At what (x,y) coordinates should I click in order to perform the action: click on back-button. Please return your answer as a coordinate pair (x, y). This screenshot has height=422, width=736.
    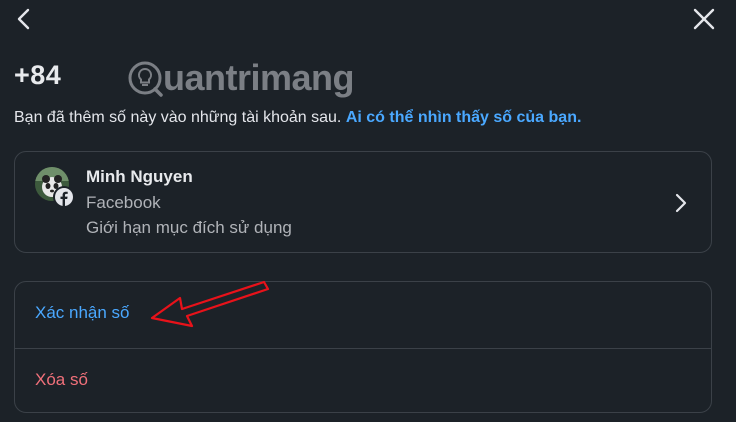
    Looking at the image, I should click on (24, 19).